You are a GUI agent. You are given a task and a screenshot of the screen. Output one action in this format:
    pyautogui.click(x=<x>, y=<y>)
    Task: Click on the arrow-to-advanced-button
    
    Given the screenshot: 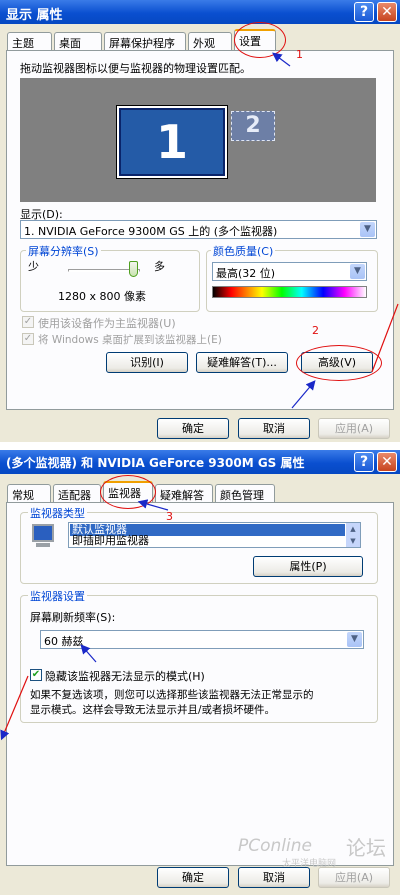 What is the action you would take?
    pyautogui.click(x=303, y=394)
    